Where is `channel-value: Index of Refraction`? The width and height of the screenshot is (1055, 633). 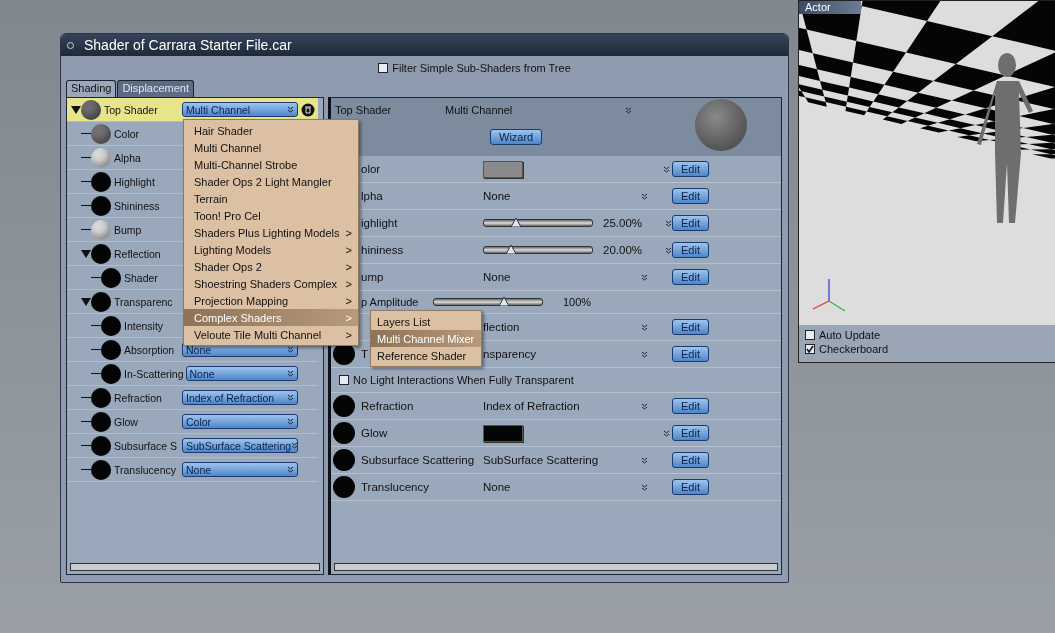 channel-value: Index of Refraction is located at coordinates (558, 406).